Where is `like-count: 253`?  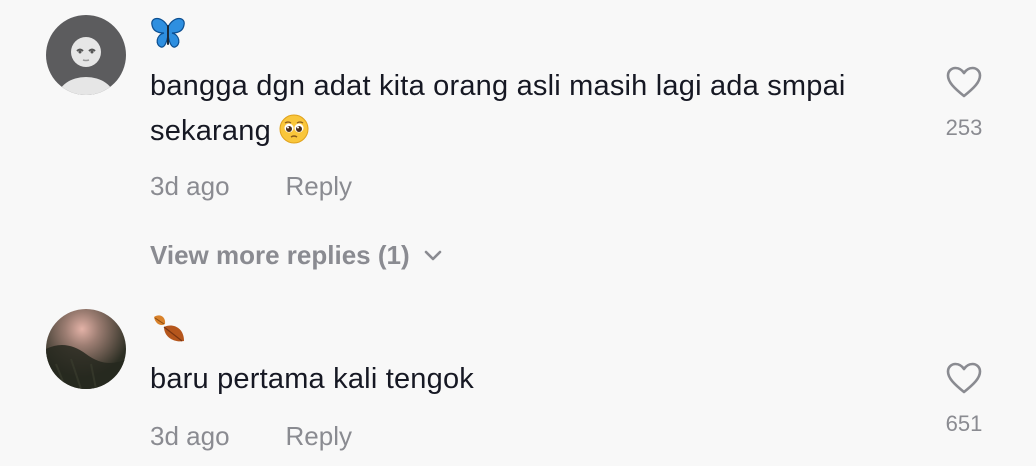 like-count: 253 is located at coordinates (964, 127).